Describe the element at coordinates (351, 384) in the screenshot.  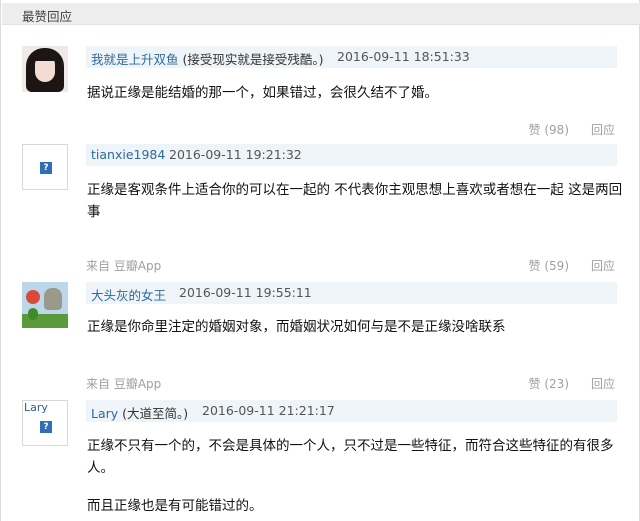
I see `comment-actions: 来自 豆瓣App 赞 (23) 回应` at that location.